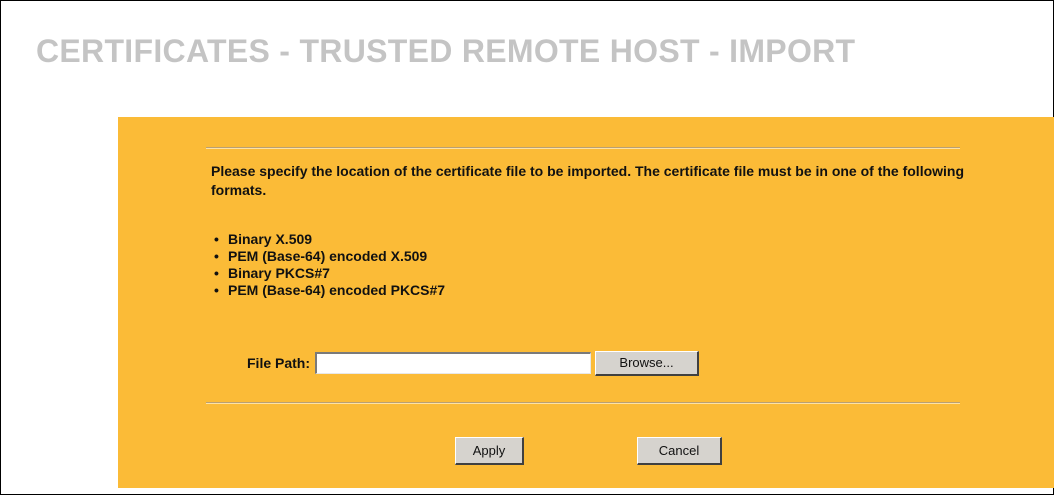 Image resolution: width=1054 pixels, height=495 pixels. Describe the element at coordinates (583, 403) in the screenshot. I see `bottom-divider` at that location.